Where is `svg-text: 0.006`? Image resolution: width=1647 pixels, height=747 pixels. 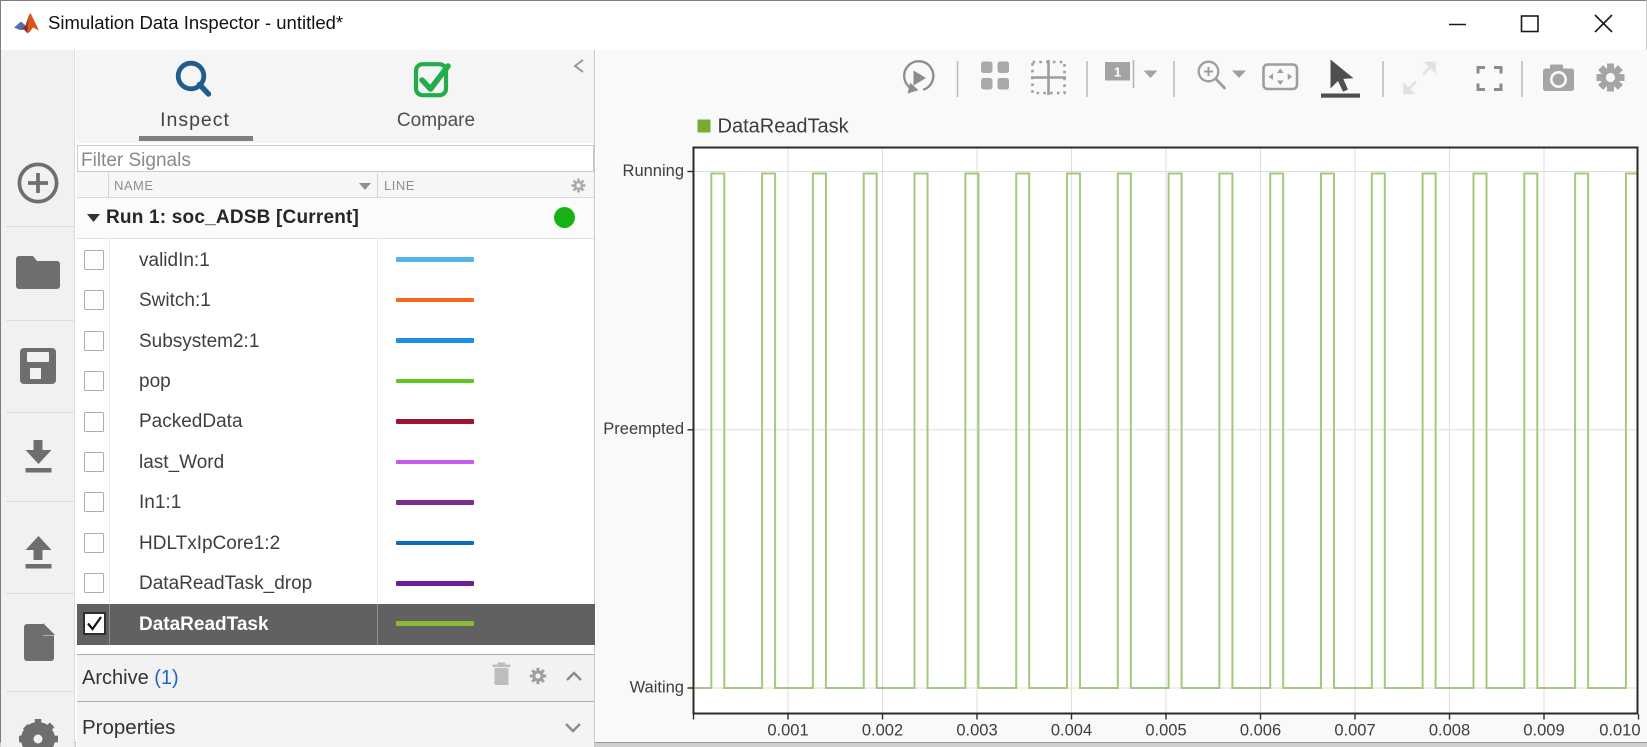
svg-text: 0.006 is located at coordinates (1260, 731).